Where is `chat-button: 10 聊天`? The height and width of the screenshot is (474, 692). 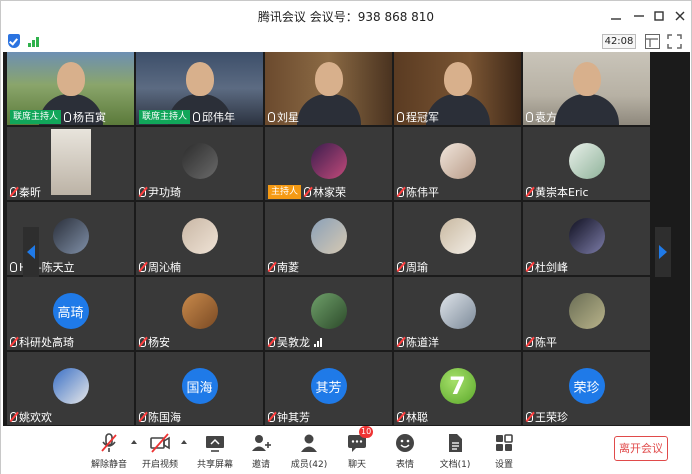 chat-button: 10 聊天 is located at coordinates (357, 449).